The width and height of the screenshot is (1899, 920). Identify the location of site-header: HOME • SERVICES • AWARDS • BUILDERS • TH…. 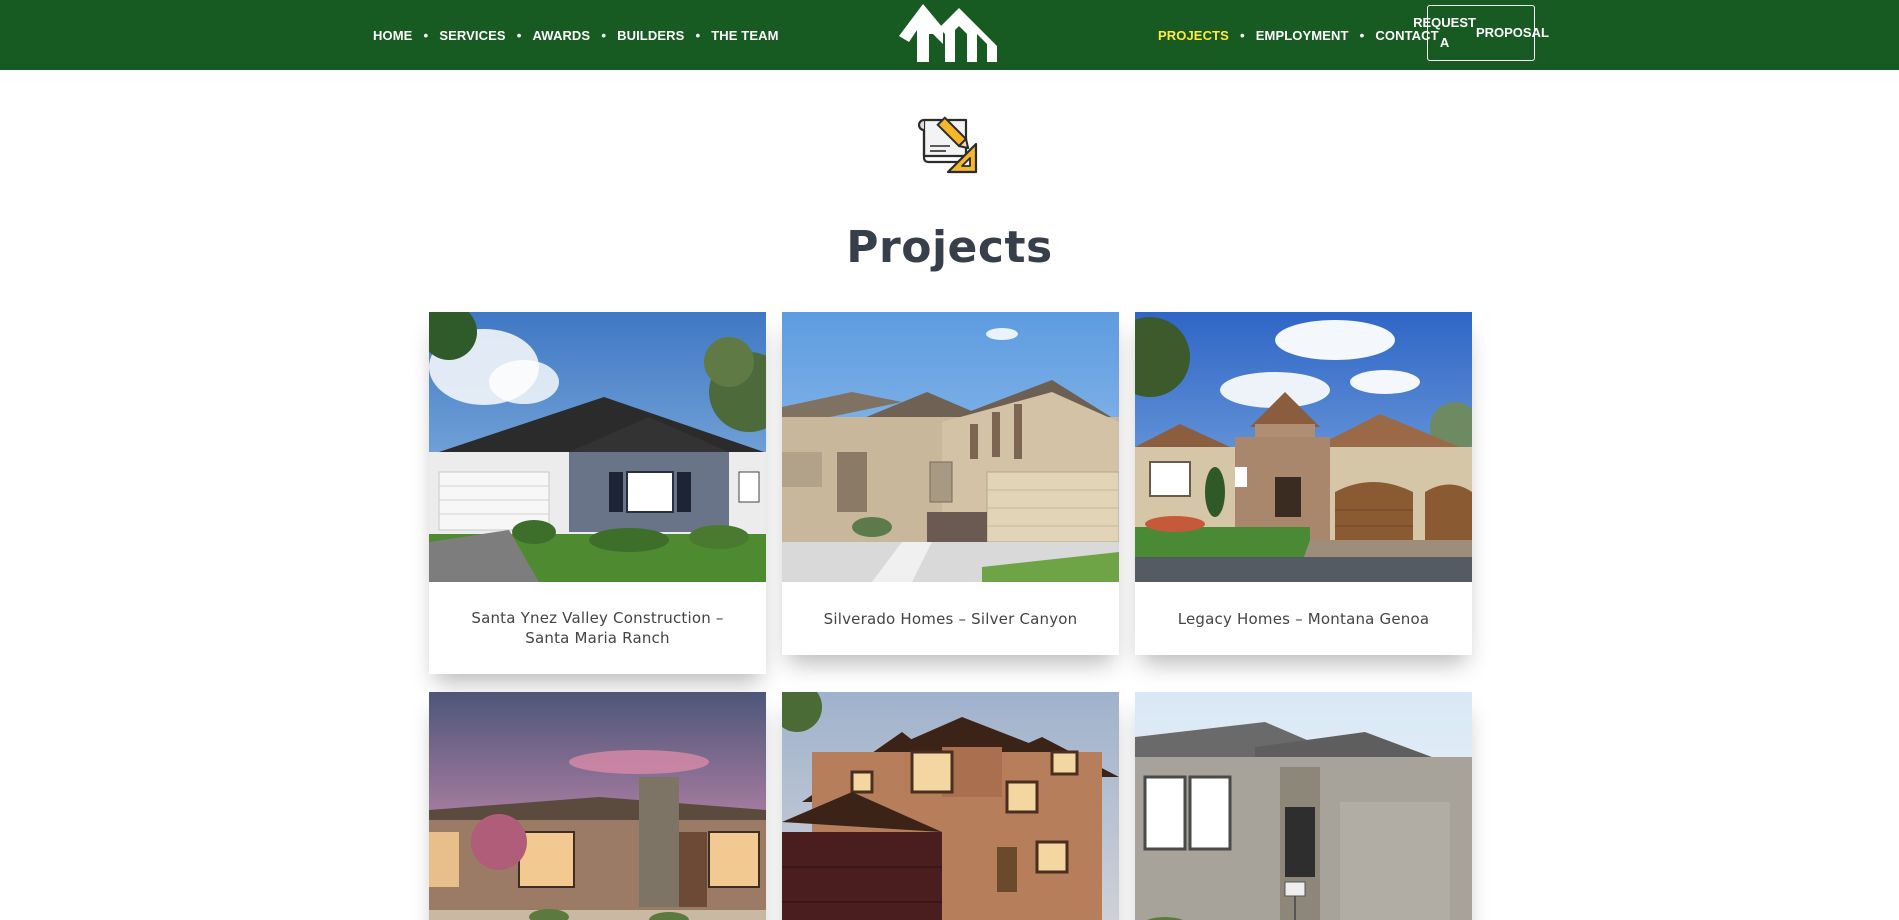
(949, 35).